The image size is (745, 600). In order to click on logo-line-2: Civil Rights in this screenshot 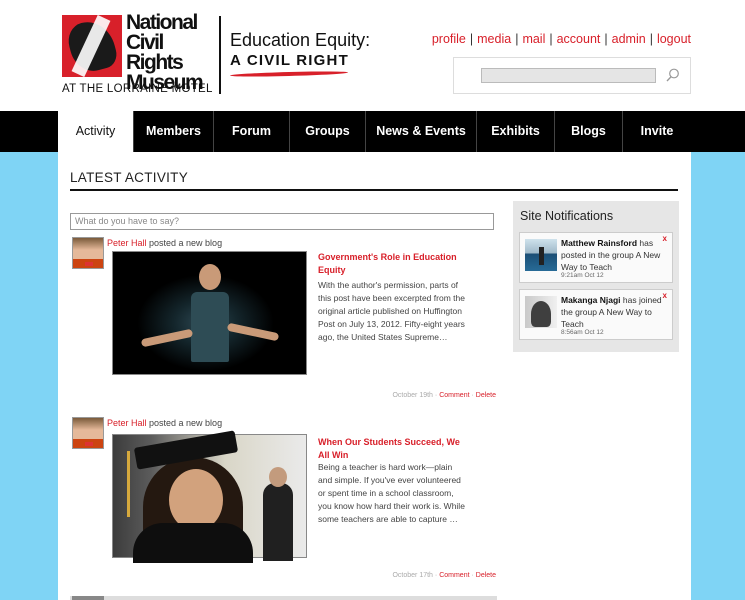, I will do `click(155, 52)`.